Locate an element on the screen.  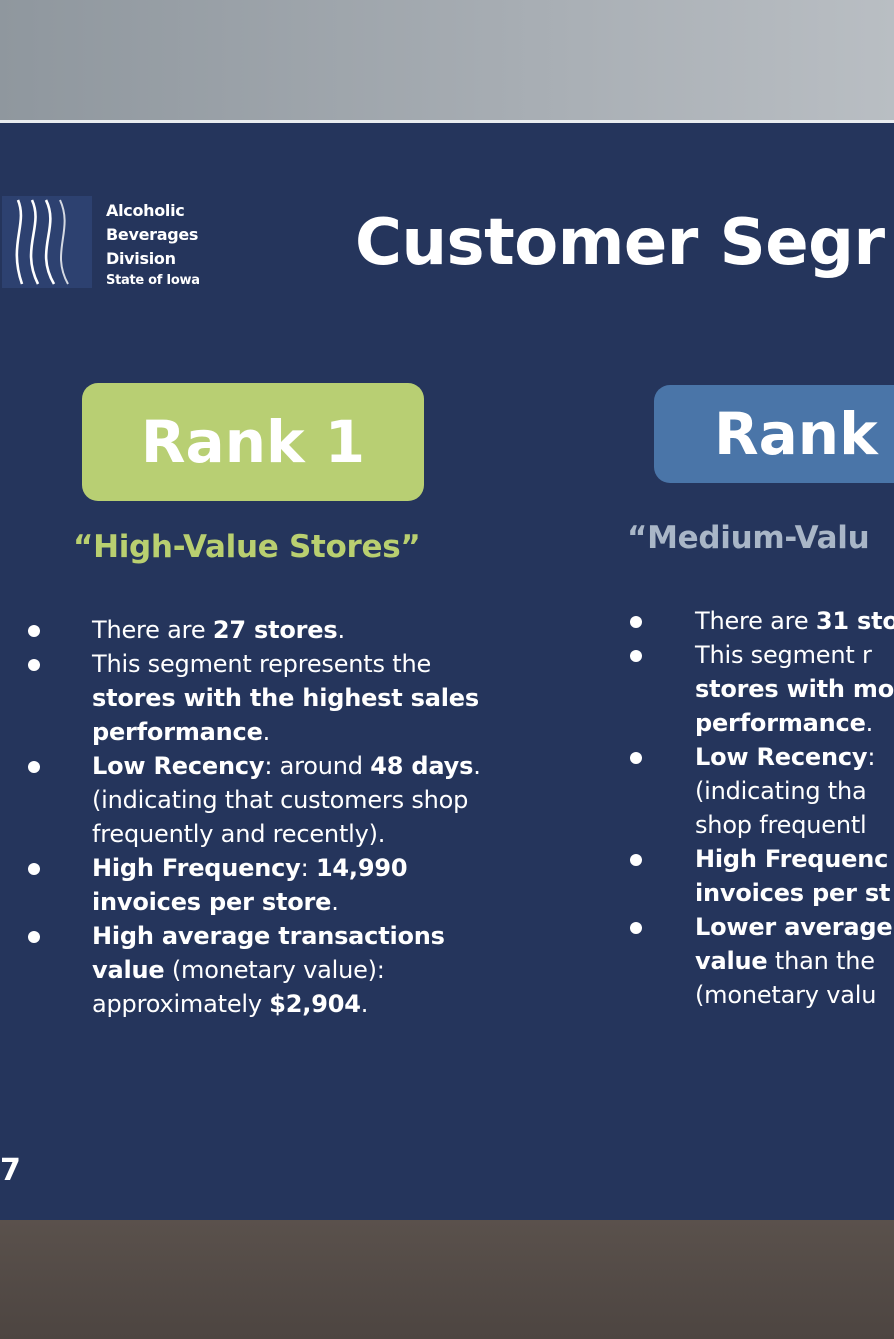
bullet-text: This segment r is located at coordinates (783, 655).